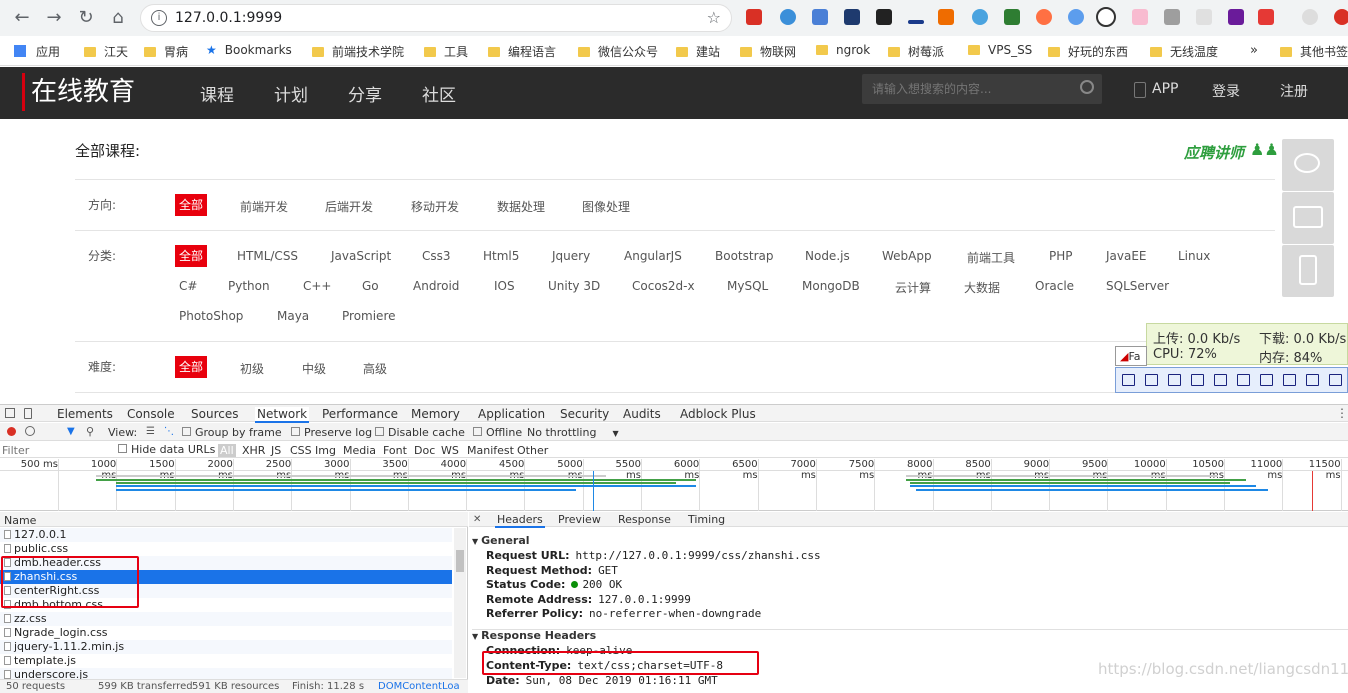  Describe the element at coordinates (520, 520) in the screenshot. I see `detail-tab-headers: Headers` at that location.